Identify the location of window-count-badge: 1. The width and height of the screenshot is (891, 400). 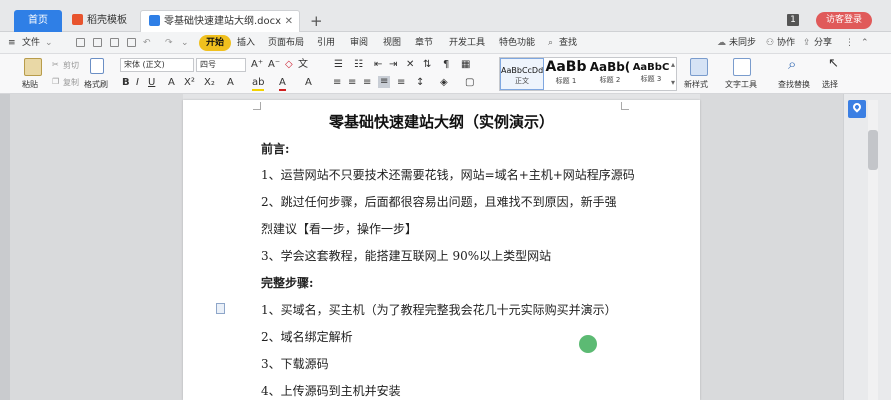
(793, 20).